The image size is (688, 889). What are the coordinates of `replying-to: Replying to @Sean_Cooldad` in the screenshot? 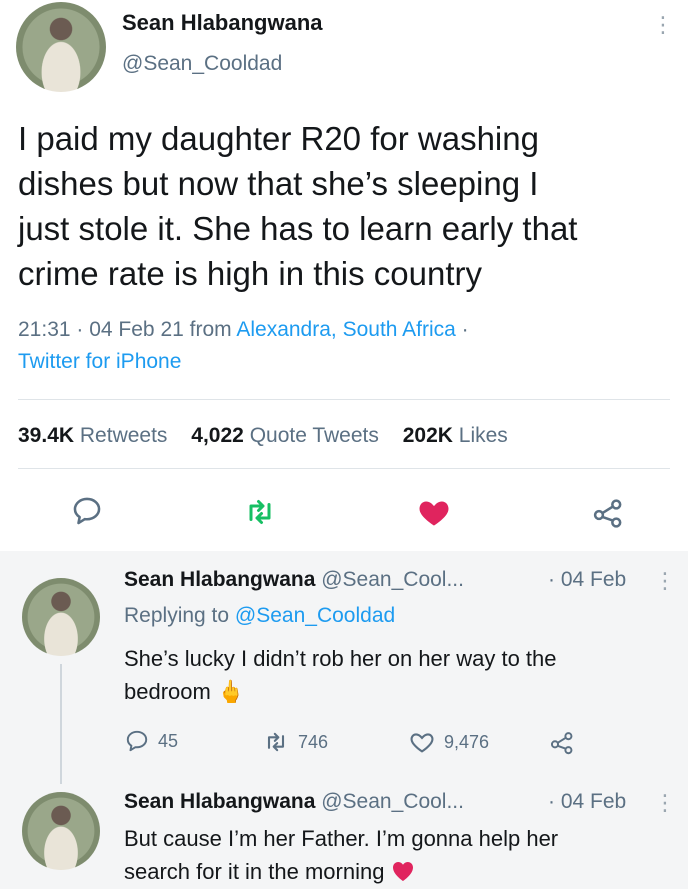 It's located at (259, 616).